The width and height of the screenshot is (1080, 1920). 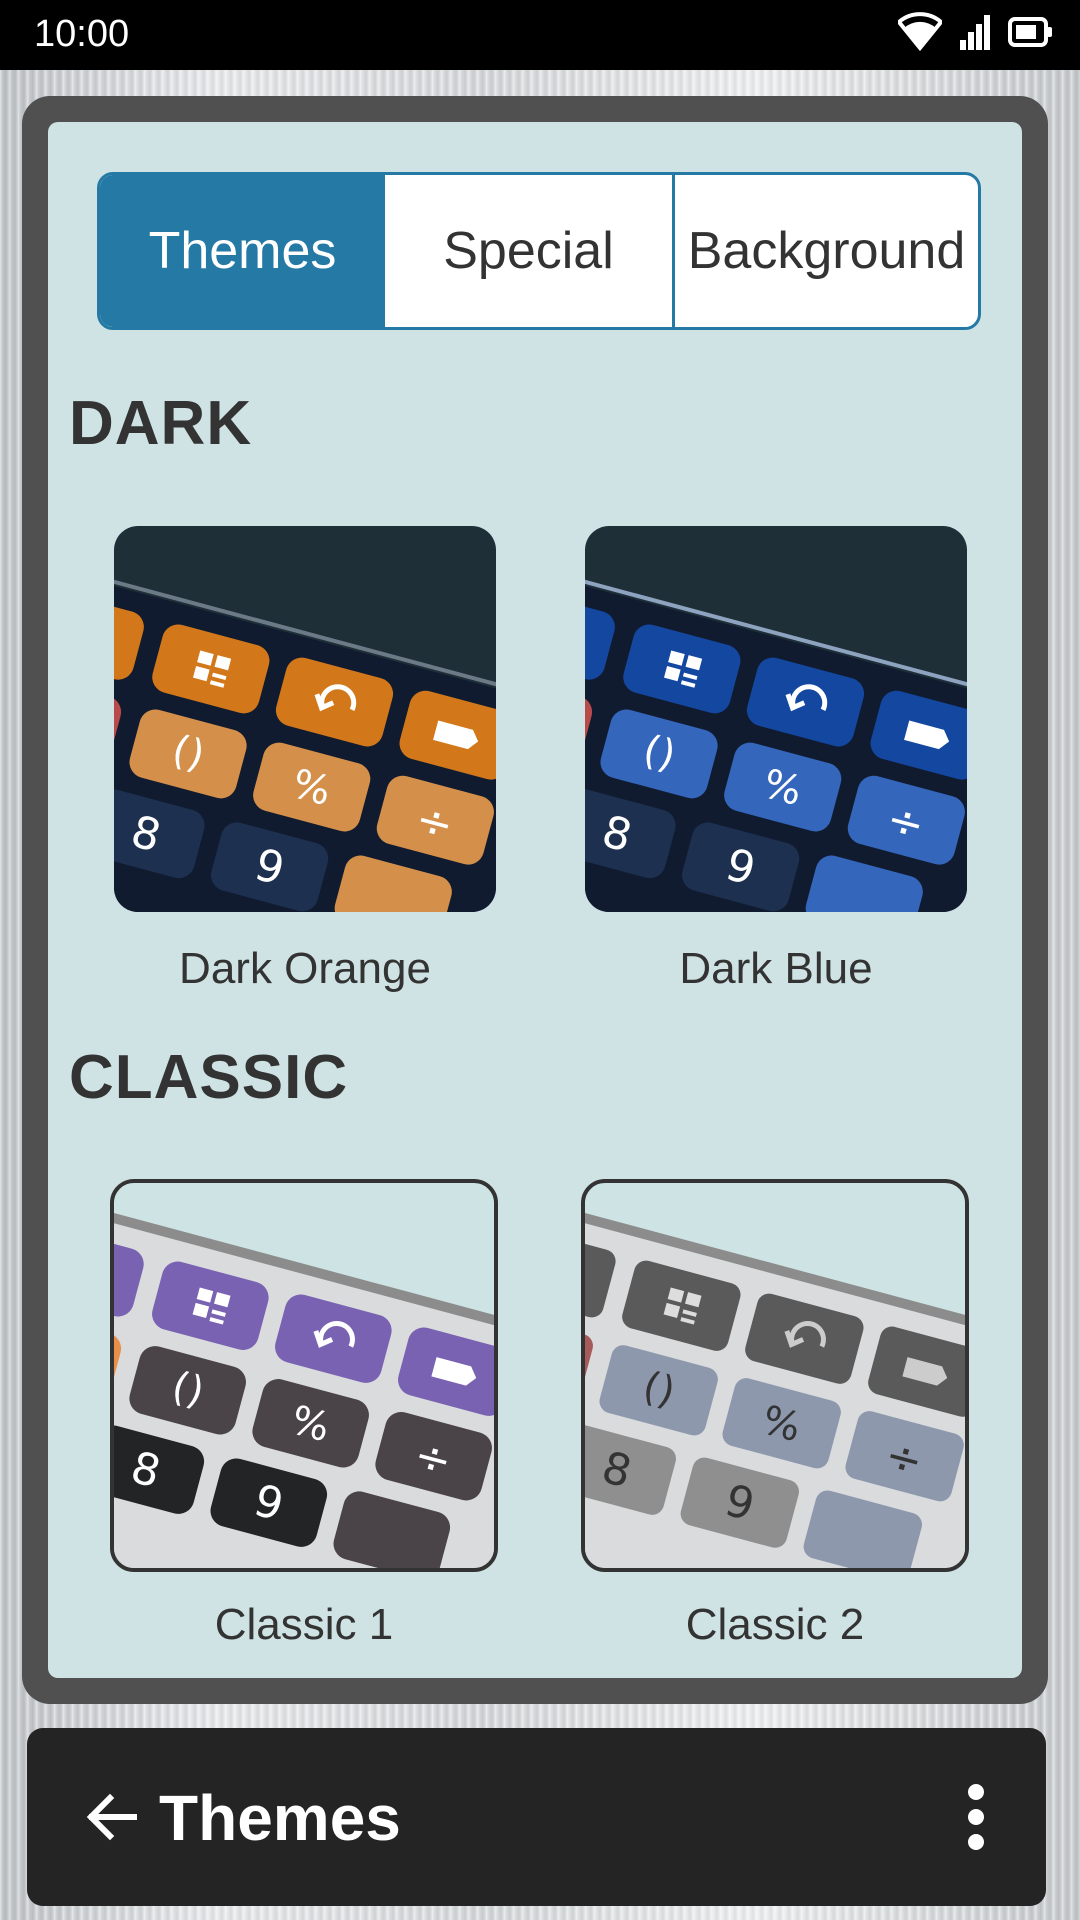 I want to click on theme-preview-classic-1: () % ÷ 8 9, so click(x=304, y=1375).